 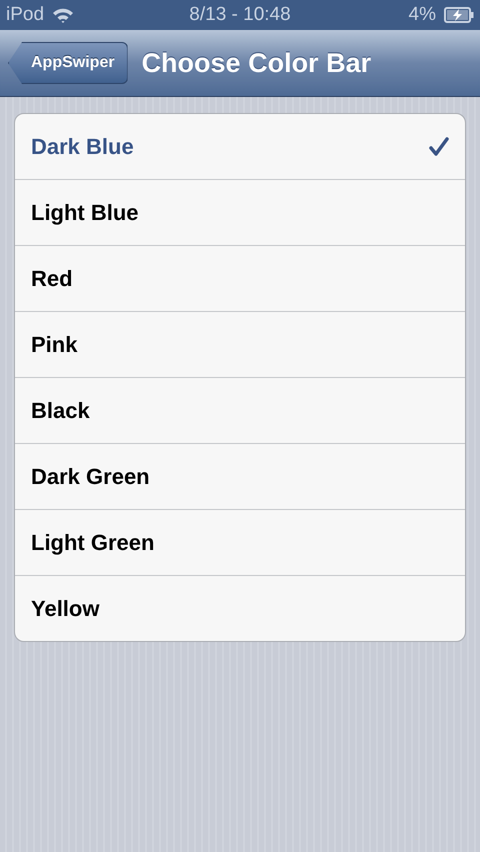 What do you see at coordinates (240, 608) in the screenshot?
I see `option-row: Yellow` at bounding box center [240, 608].